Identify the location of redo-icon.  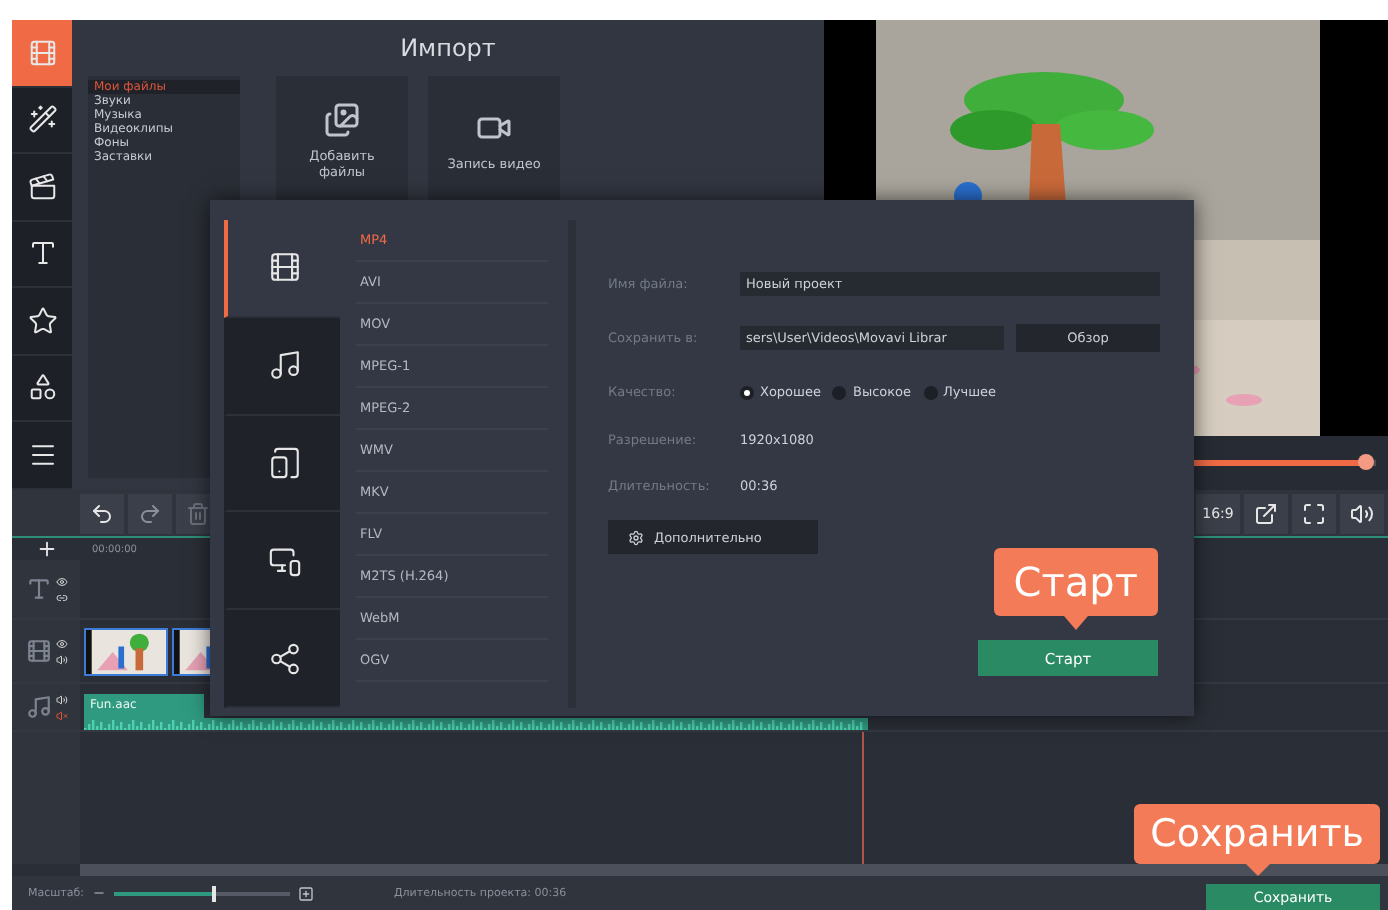
(150, 513).